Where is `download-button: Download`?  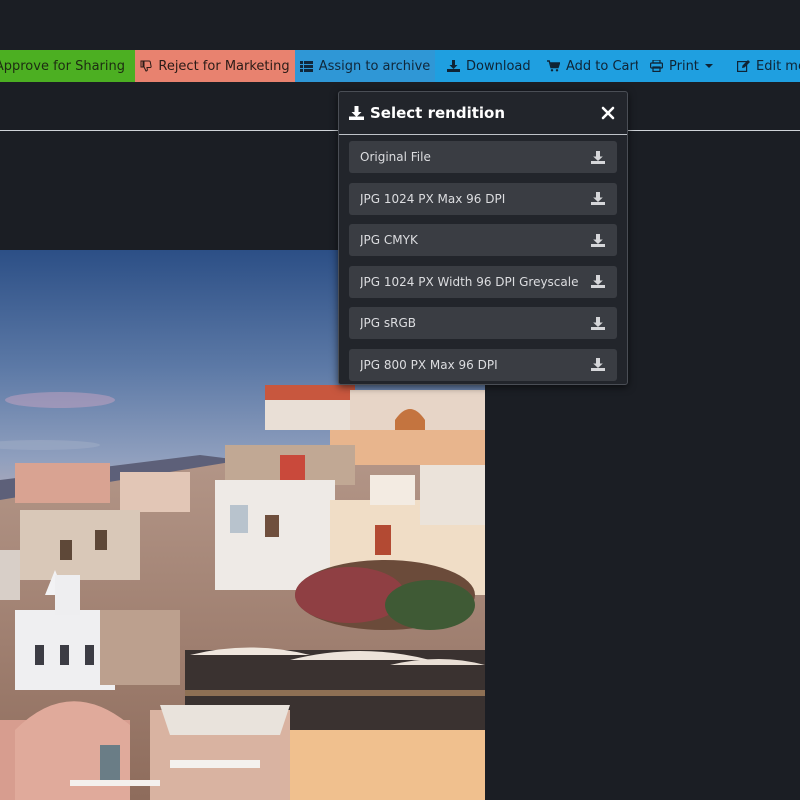
download-button: Download is located at coordinates (485, 66).